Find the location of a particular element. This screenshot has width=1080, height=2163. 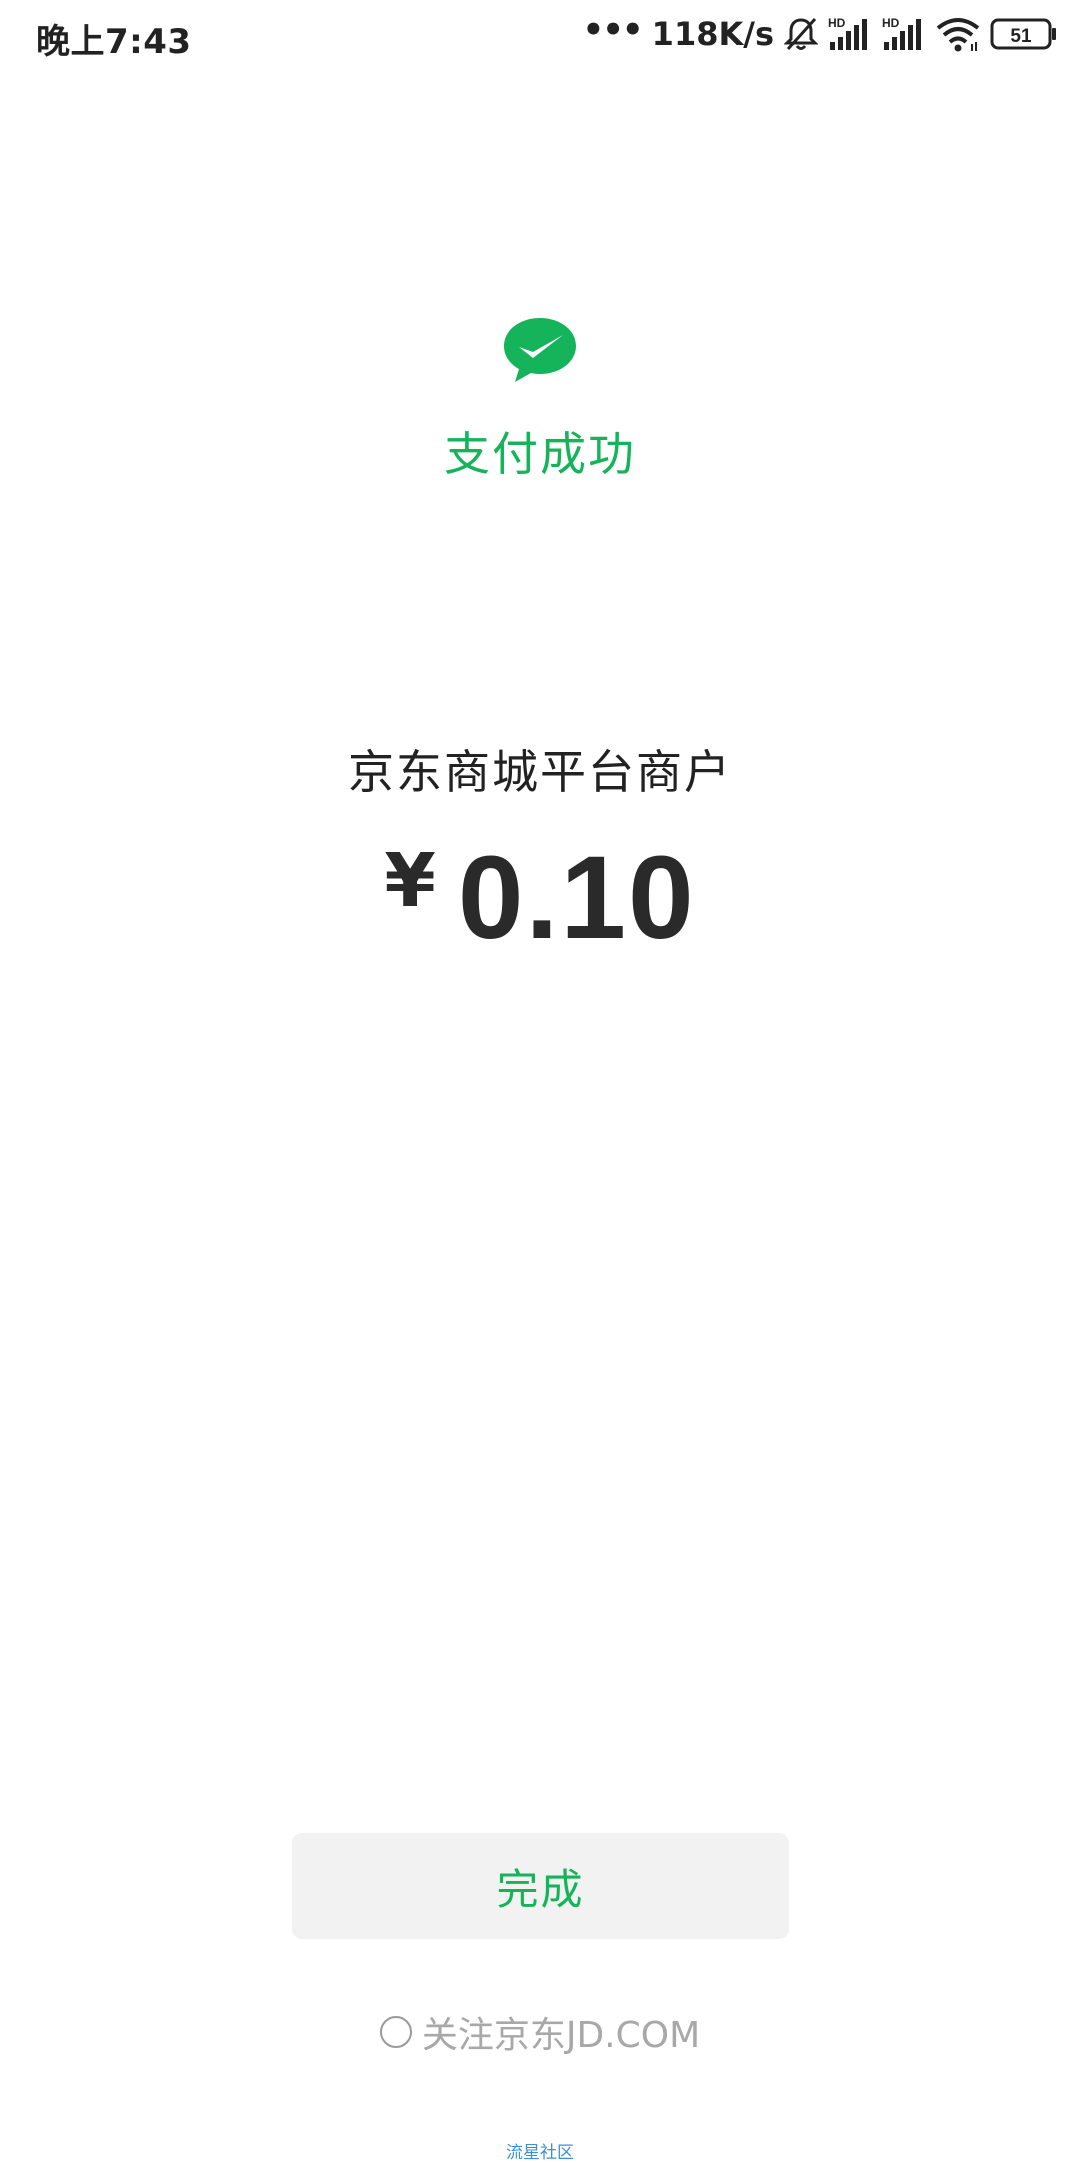

bell-muted-icon is located at coordinates (801, 34).